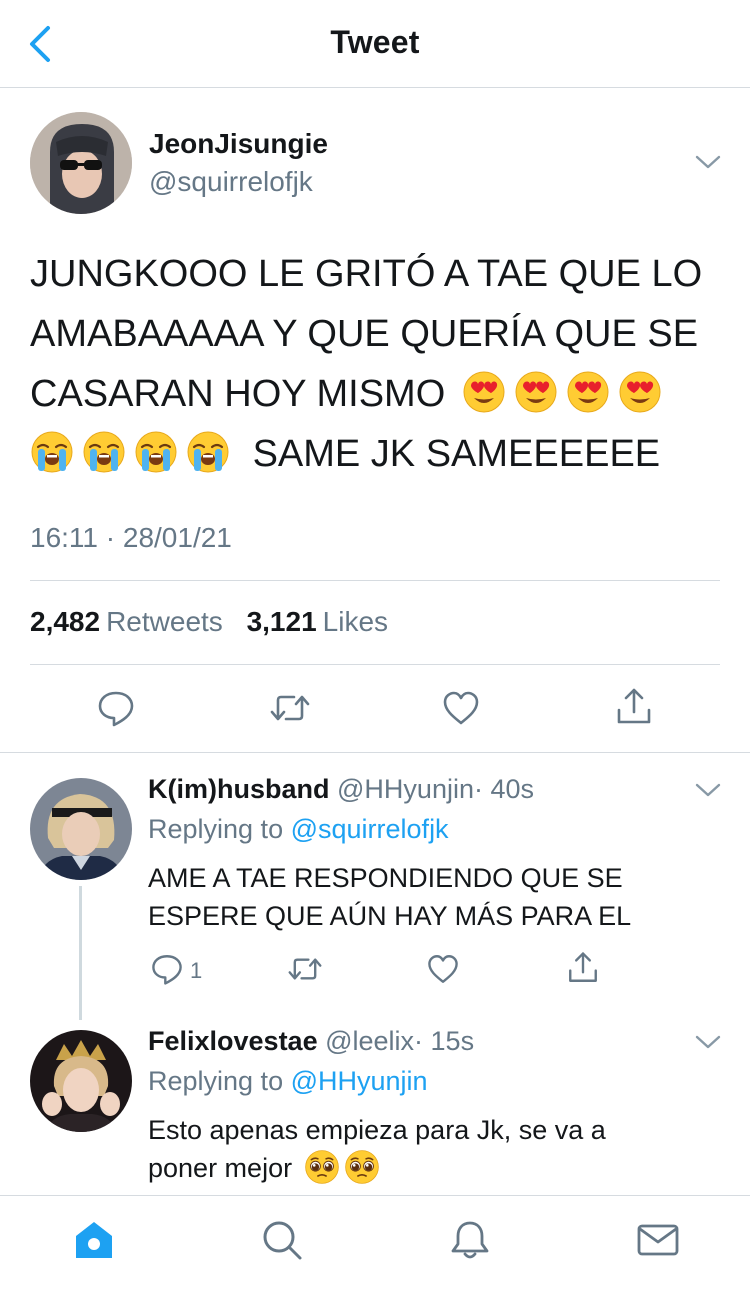  I want to click on reply-author-name: Felixlovestae, so click(233, 1041).